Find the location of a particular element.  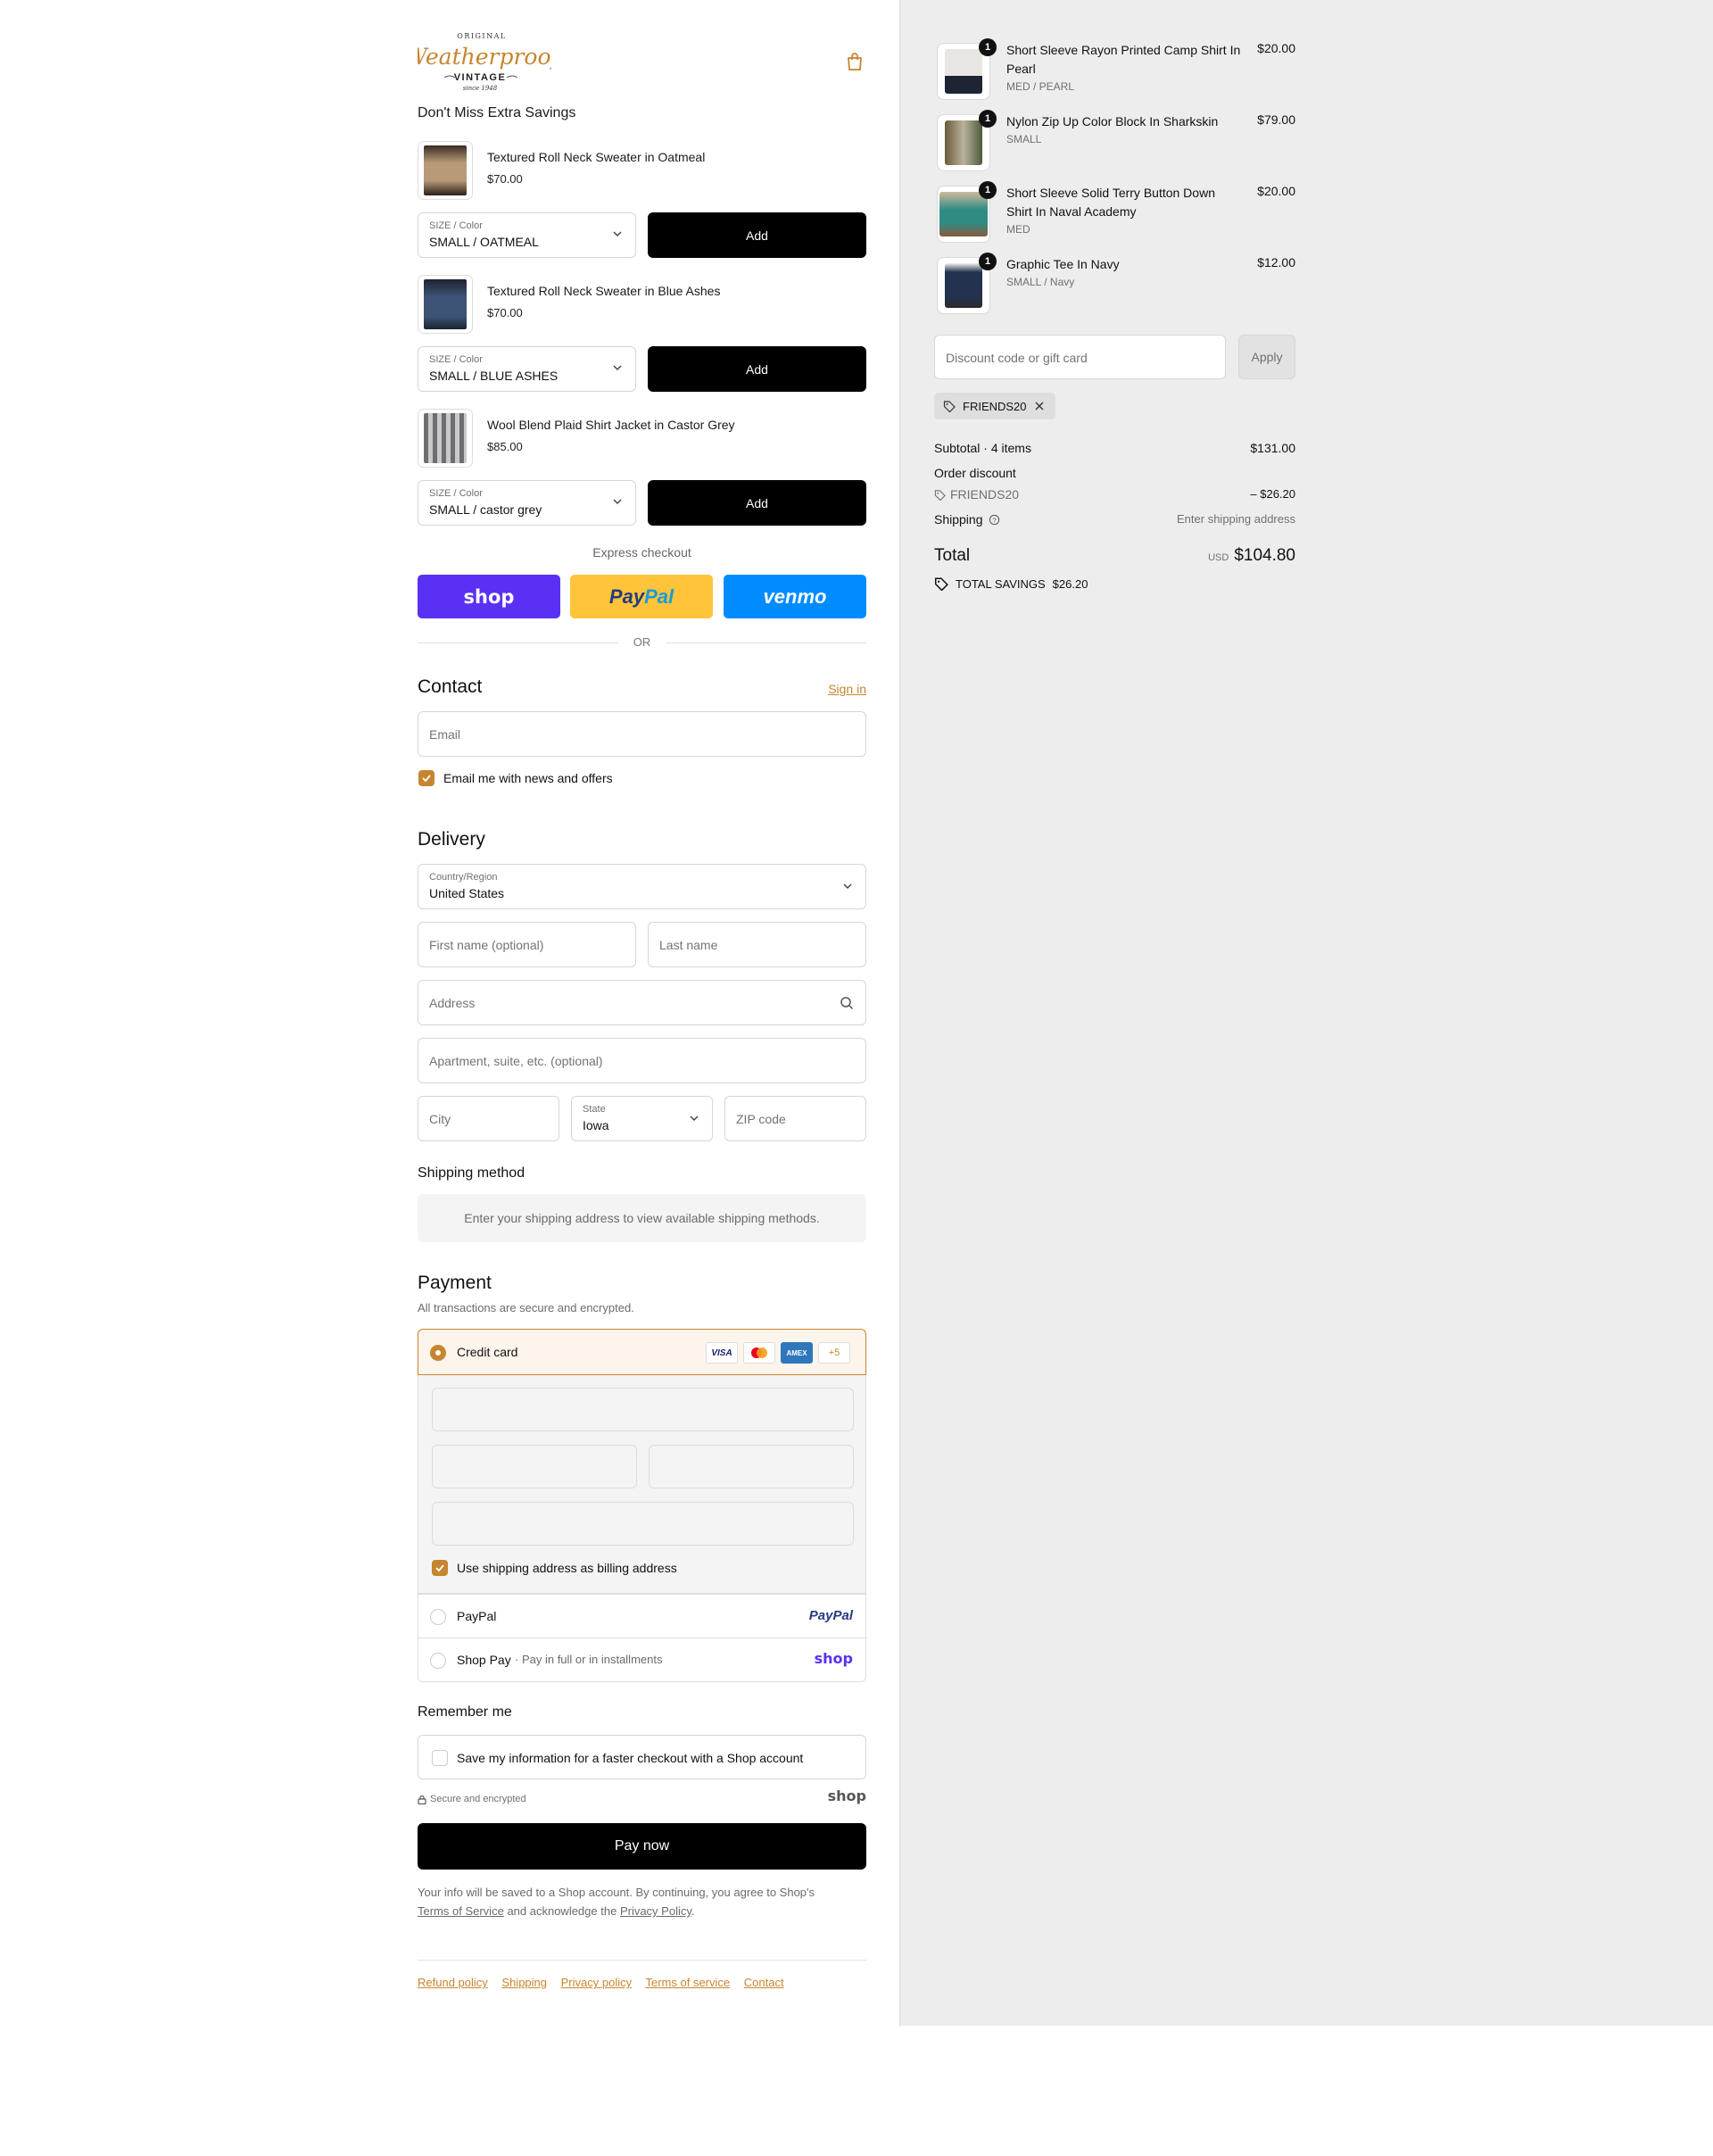

more-cards-badge: +5 is located at coordinates (834, 1353).